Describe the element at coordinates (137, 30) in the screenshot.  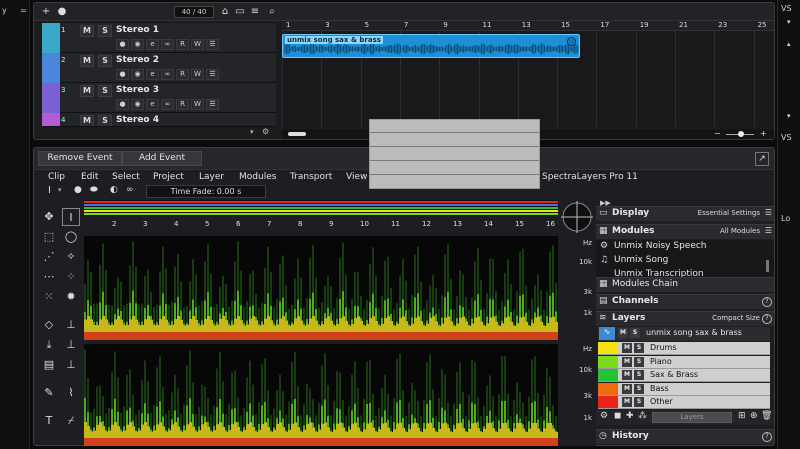
I see `track-name: Stereo 1` at that location.